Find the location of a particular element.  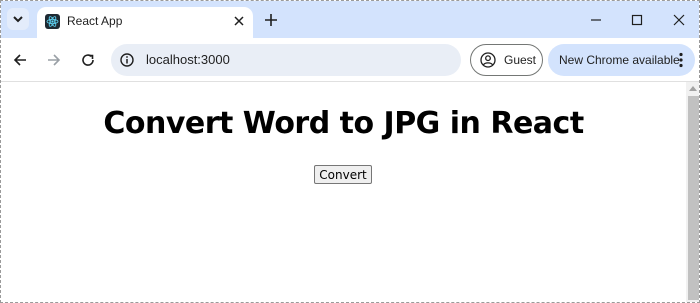

reload-button is located at coordinates (88, 60).